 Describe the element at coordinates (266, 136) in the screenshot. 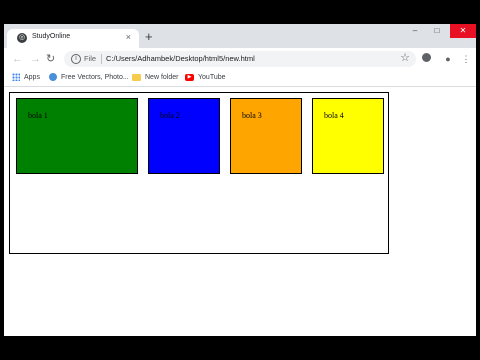

I see `box-bola-3: bola 3` at that location.